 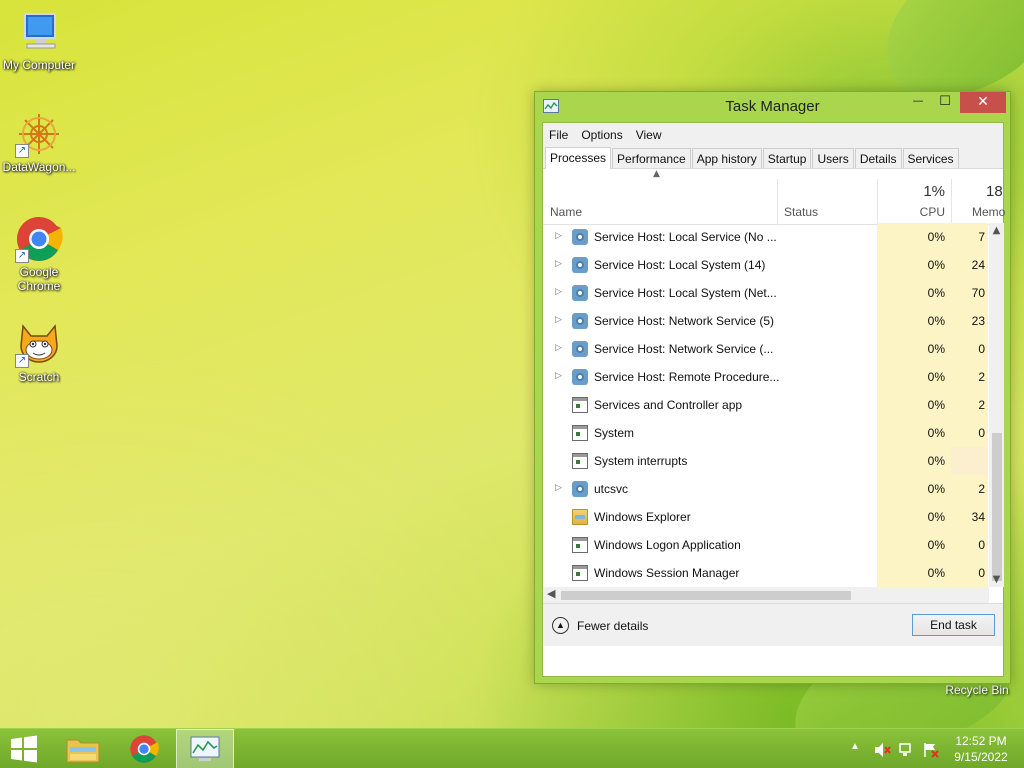 What do you see at coordinates (551, 593) in the screenshot?
I see `scroll-left-arrow-icon: ◀` at bounding box center [551, 593].